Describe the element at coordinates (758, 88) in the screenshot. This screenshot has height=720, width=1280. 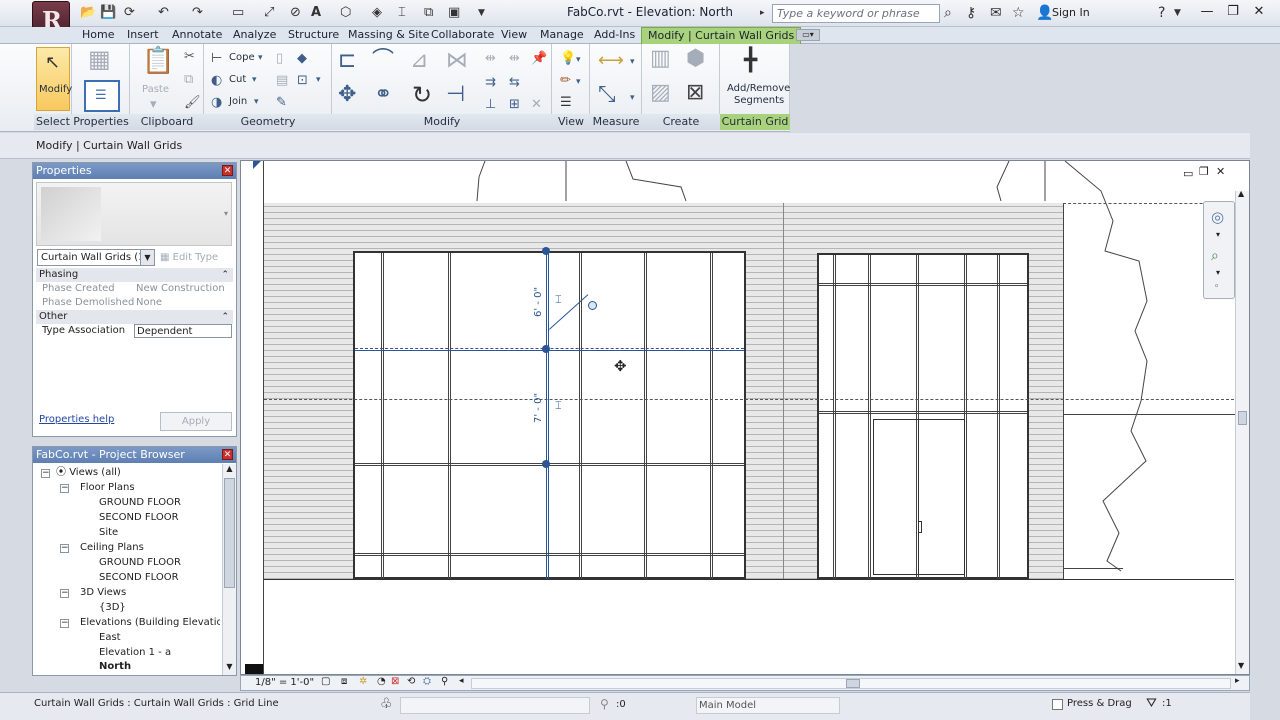
I see `add-remove-segments-button: Add/Remove` at that location.